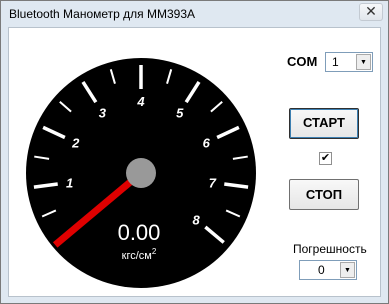  What do you see at coordinates (324, 194) in the screenshot?
I see `stop-button: СТОП` at bounding box center [324, 194].